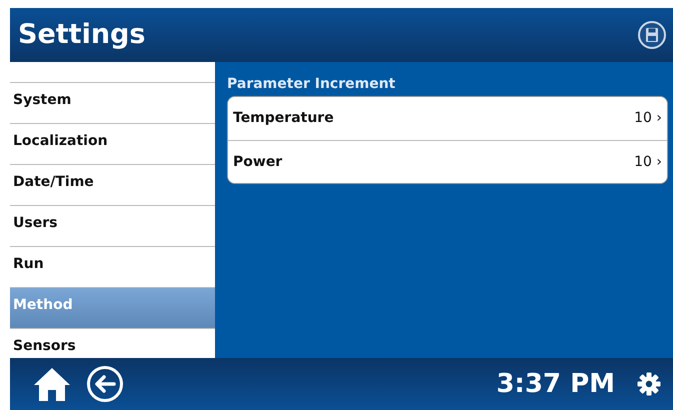  I want to click on parameter-row: Power 10 ›, so click(447, 161).